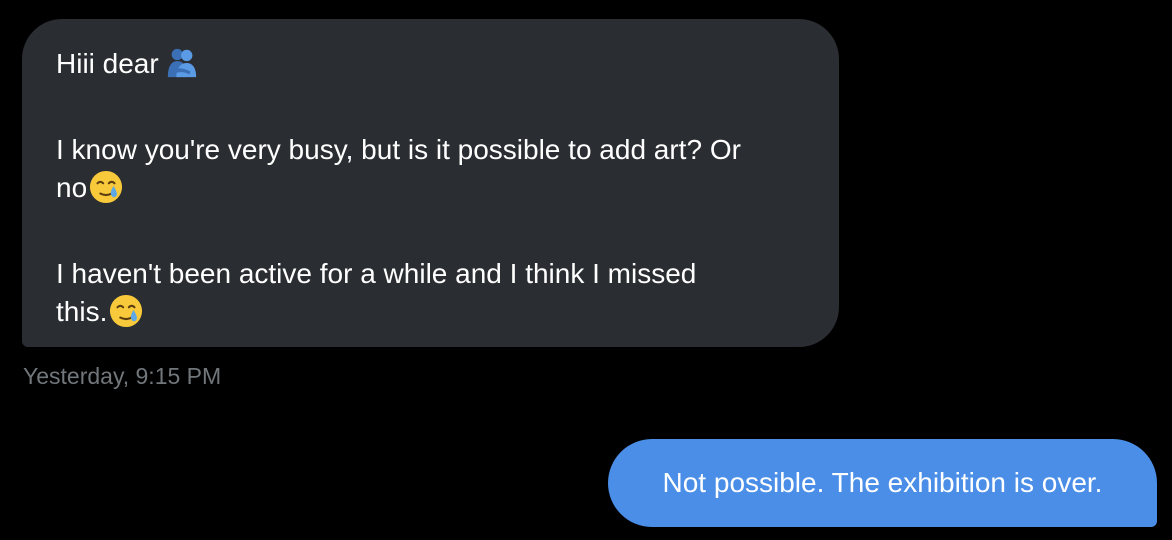 The height and width of the screenshot is (540, 1172). Describe the element at coordinates (72, 187) in the screenshot. I see `message-text: no` at that location.